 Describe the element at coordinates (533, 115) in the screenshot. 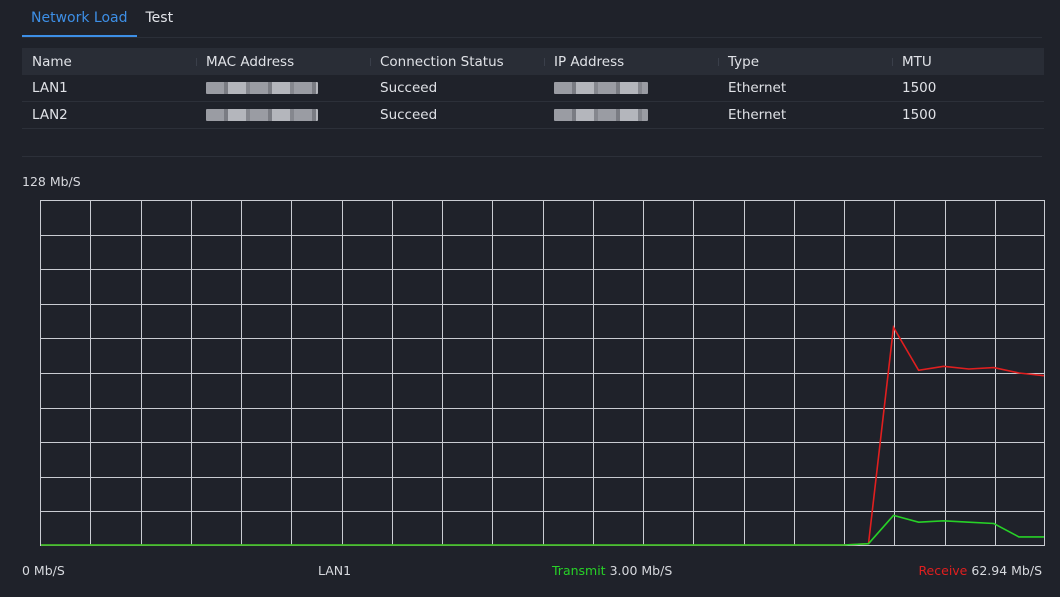

I see `table-row: LAN2 Succeed Ethernet 1500` at that location.